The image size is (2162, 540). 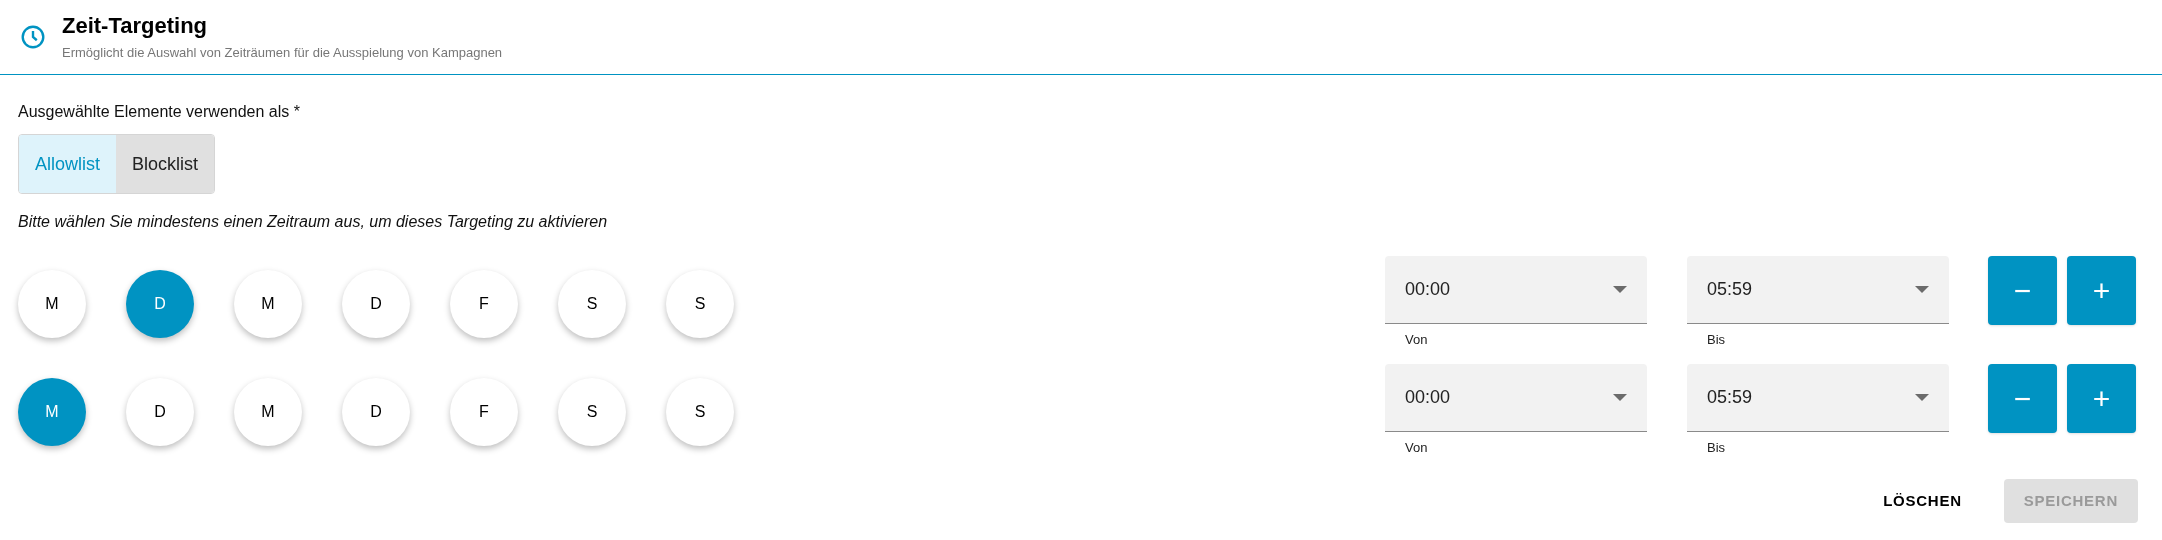 I want to click on clock-icon, so click(x=33, y=37).